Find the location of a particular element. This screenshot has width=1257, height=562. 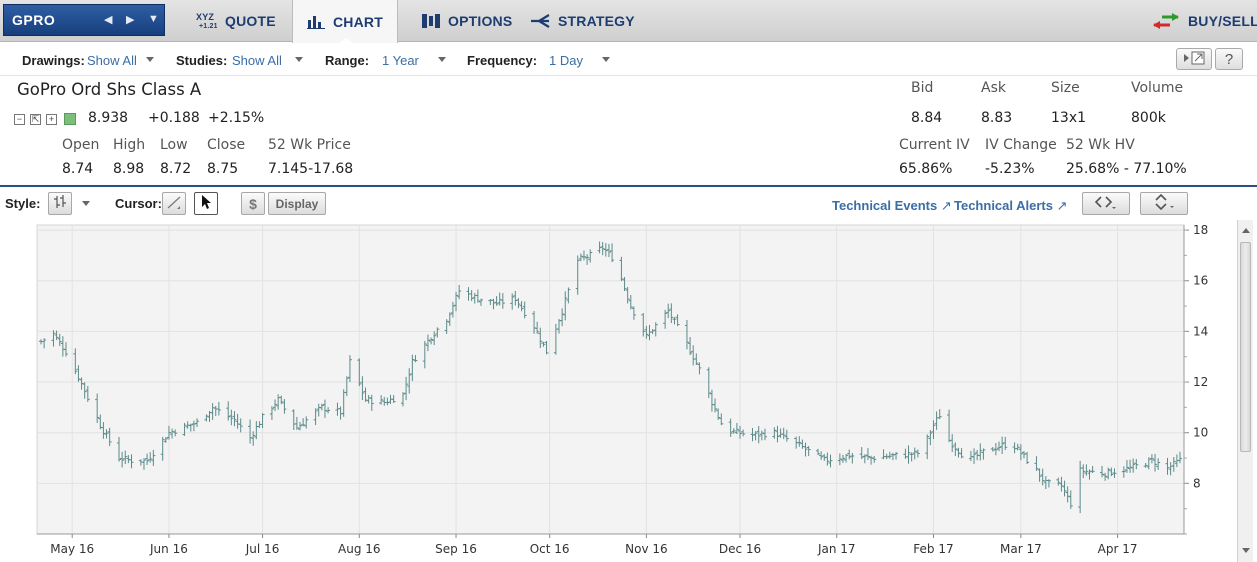

price-change: +0.188 is located at coordinates (174, 118).